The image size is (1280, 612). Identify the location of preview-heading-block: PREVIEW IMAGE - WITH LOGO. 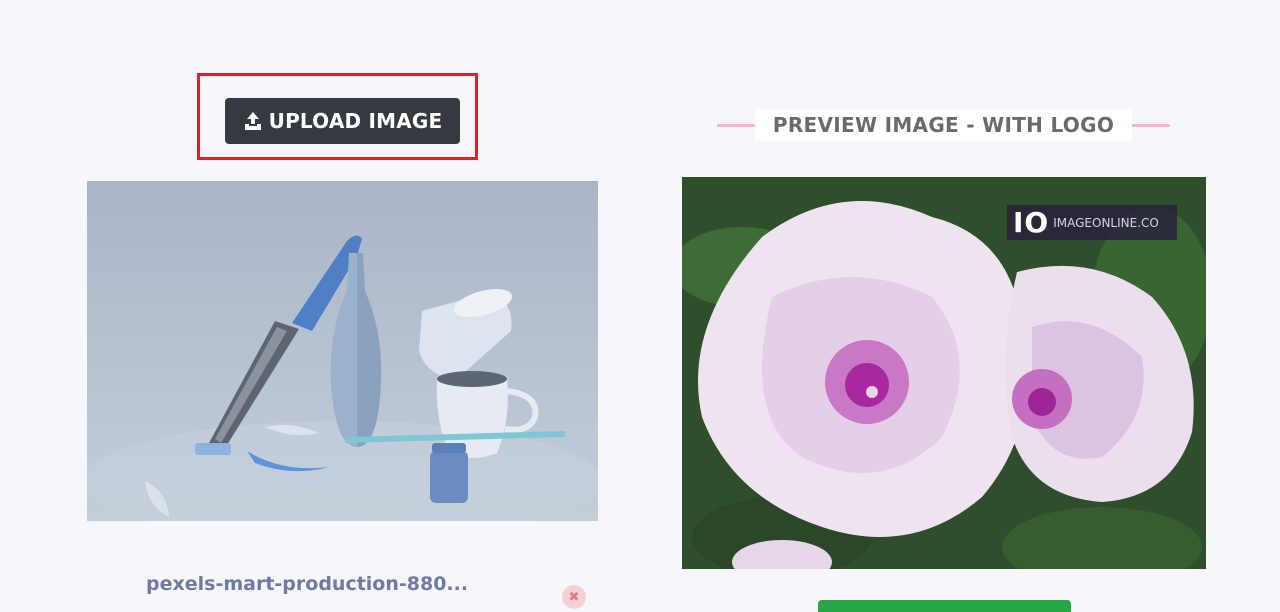
(943, 125).